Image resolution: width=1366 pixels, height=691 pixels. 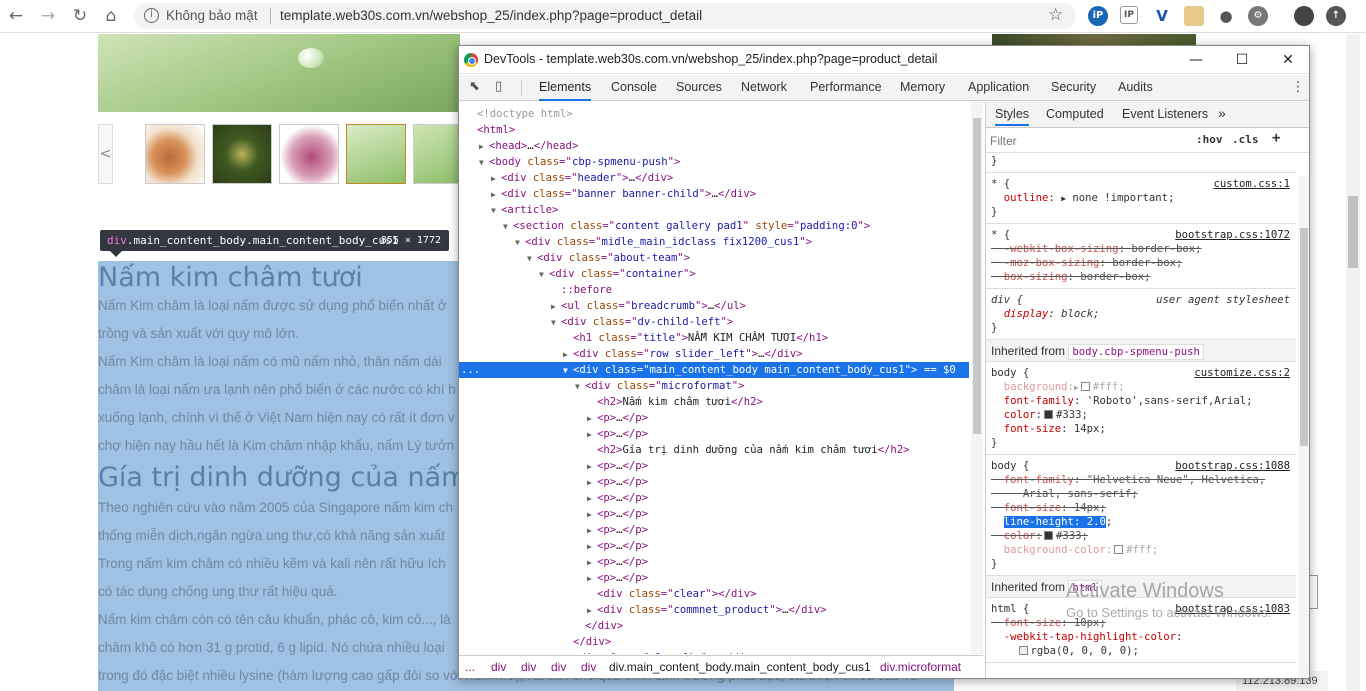 What do you see at coordinates (1196, 60) in the screenshot?
I see `minimize-icon: —` at bounding box center [1196, 60].